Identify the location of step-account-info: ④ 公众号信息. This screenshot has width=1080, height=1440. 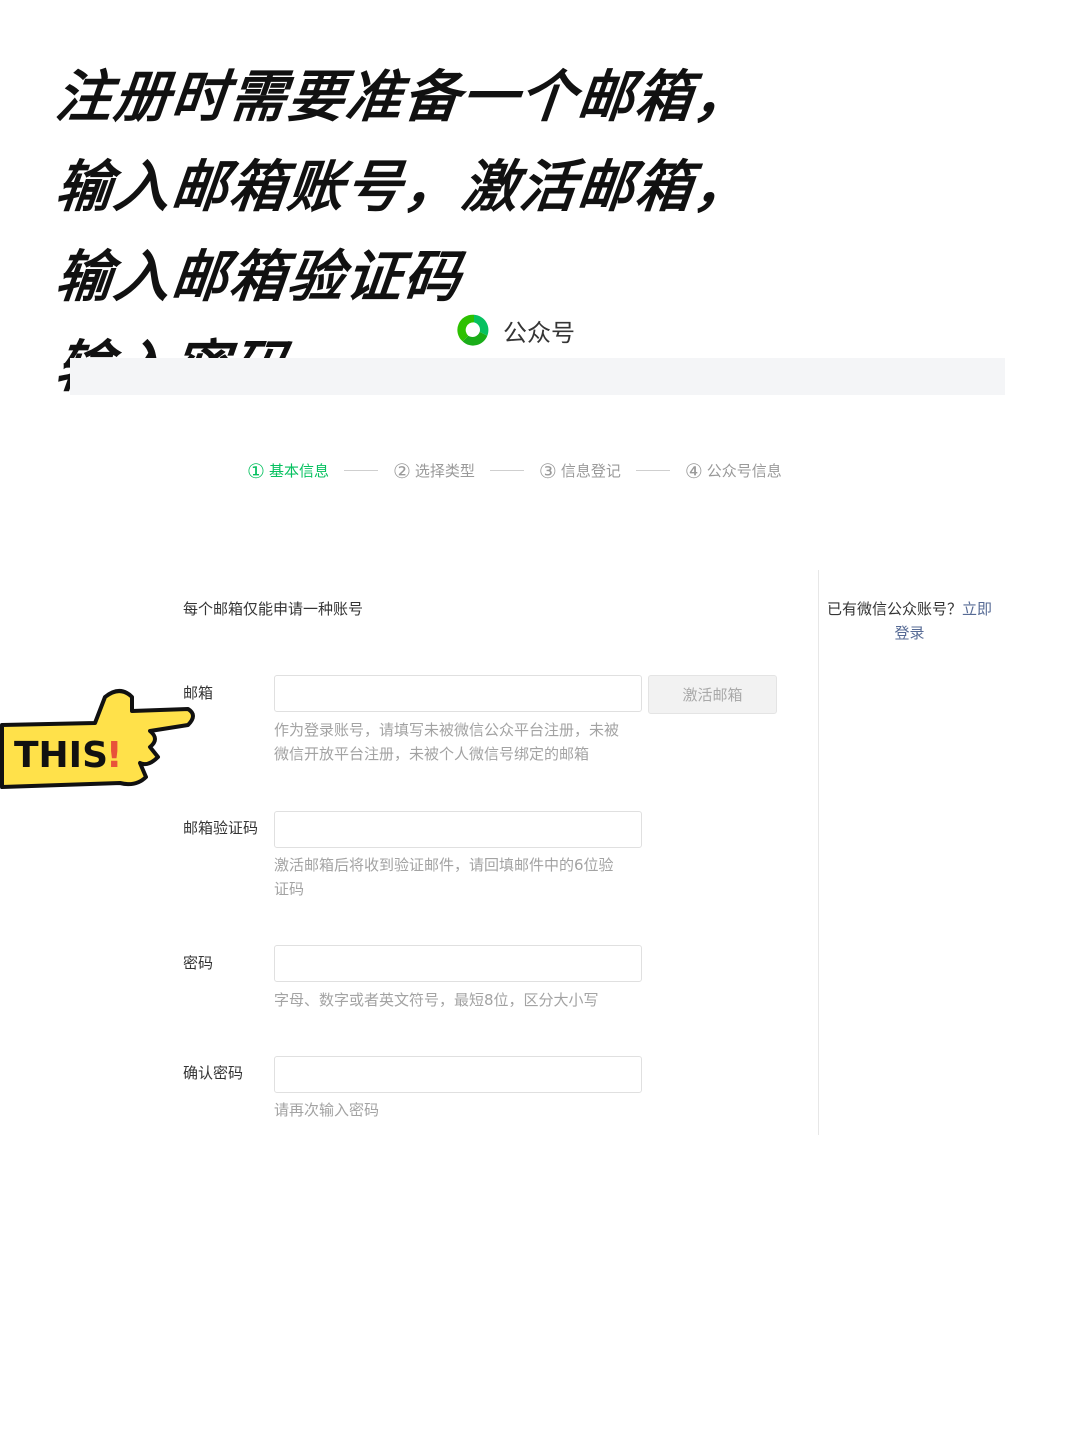
(733, 470).